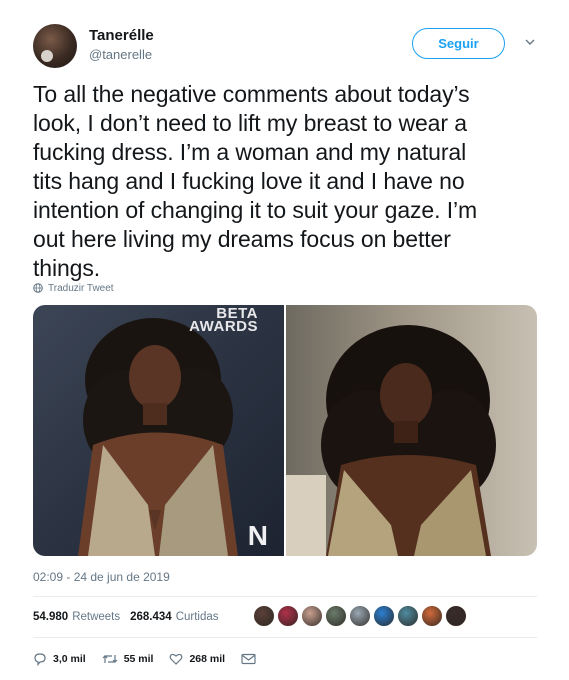 The width and height of the screenshot is (569, 680). I want to click on reply-icon, so click(40, 659).